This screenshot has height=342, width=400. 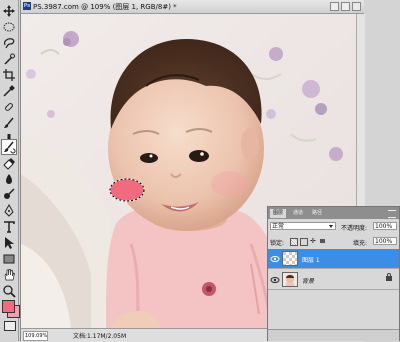 I want to click on document-titlebar: Ps PS.3987.com @ 109% (图层 1, RGB/8#) *, so click(x=192, y=7).